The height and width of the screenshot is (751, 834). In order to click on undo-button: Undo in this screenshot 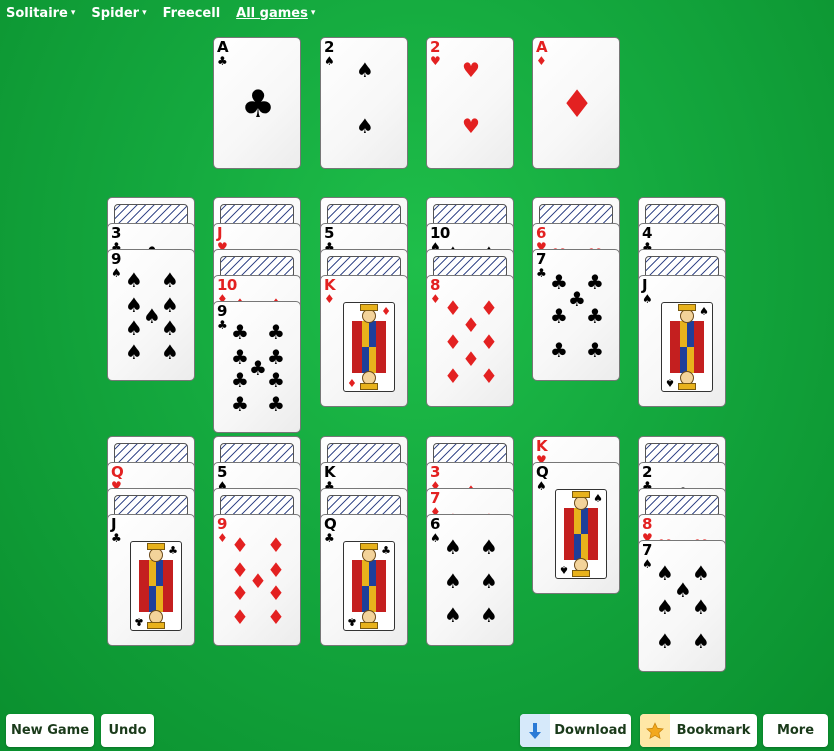, I will do `click(127, 730)`.